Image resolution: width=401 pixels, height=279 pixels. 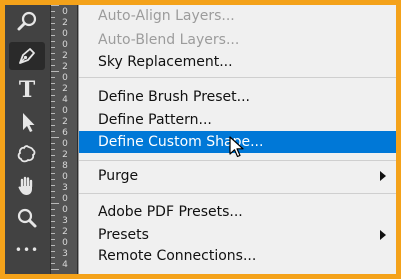 I want to click on mouse-cursor-icon, so click(x=236, y=147).